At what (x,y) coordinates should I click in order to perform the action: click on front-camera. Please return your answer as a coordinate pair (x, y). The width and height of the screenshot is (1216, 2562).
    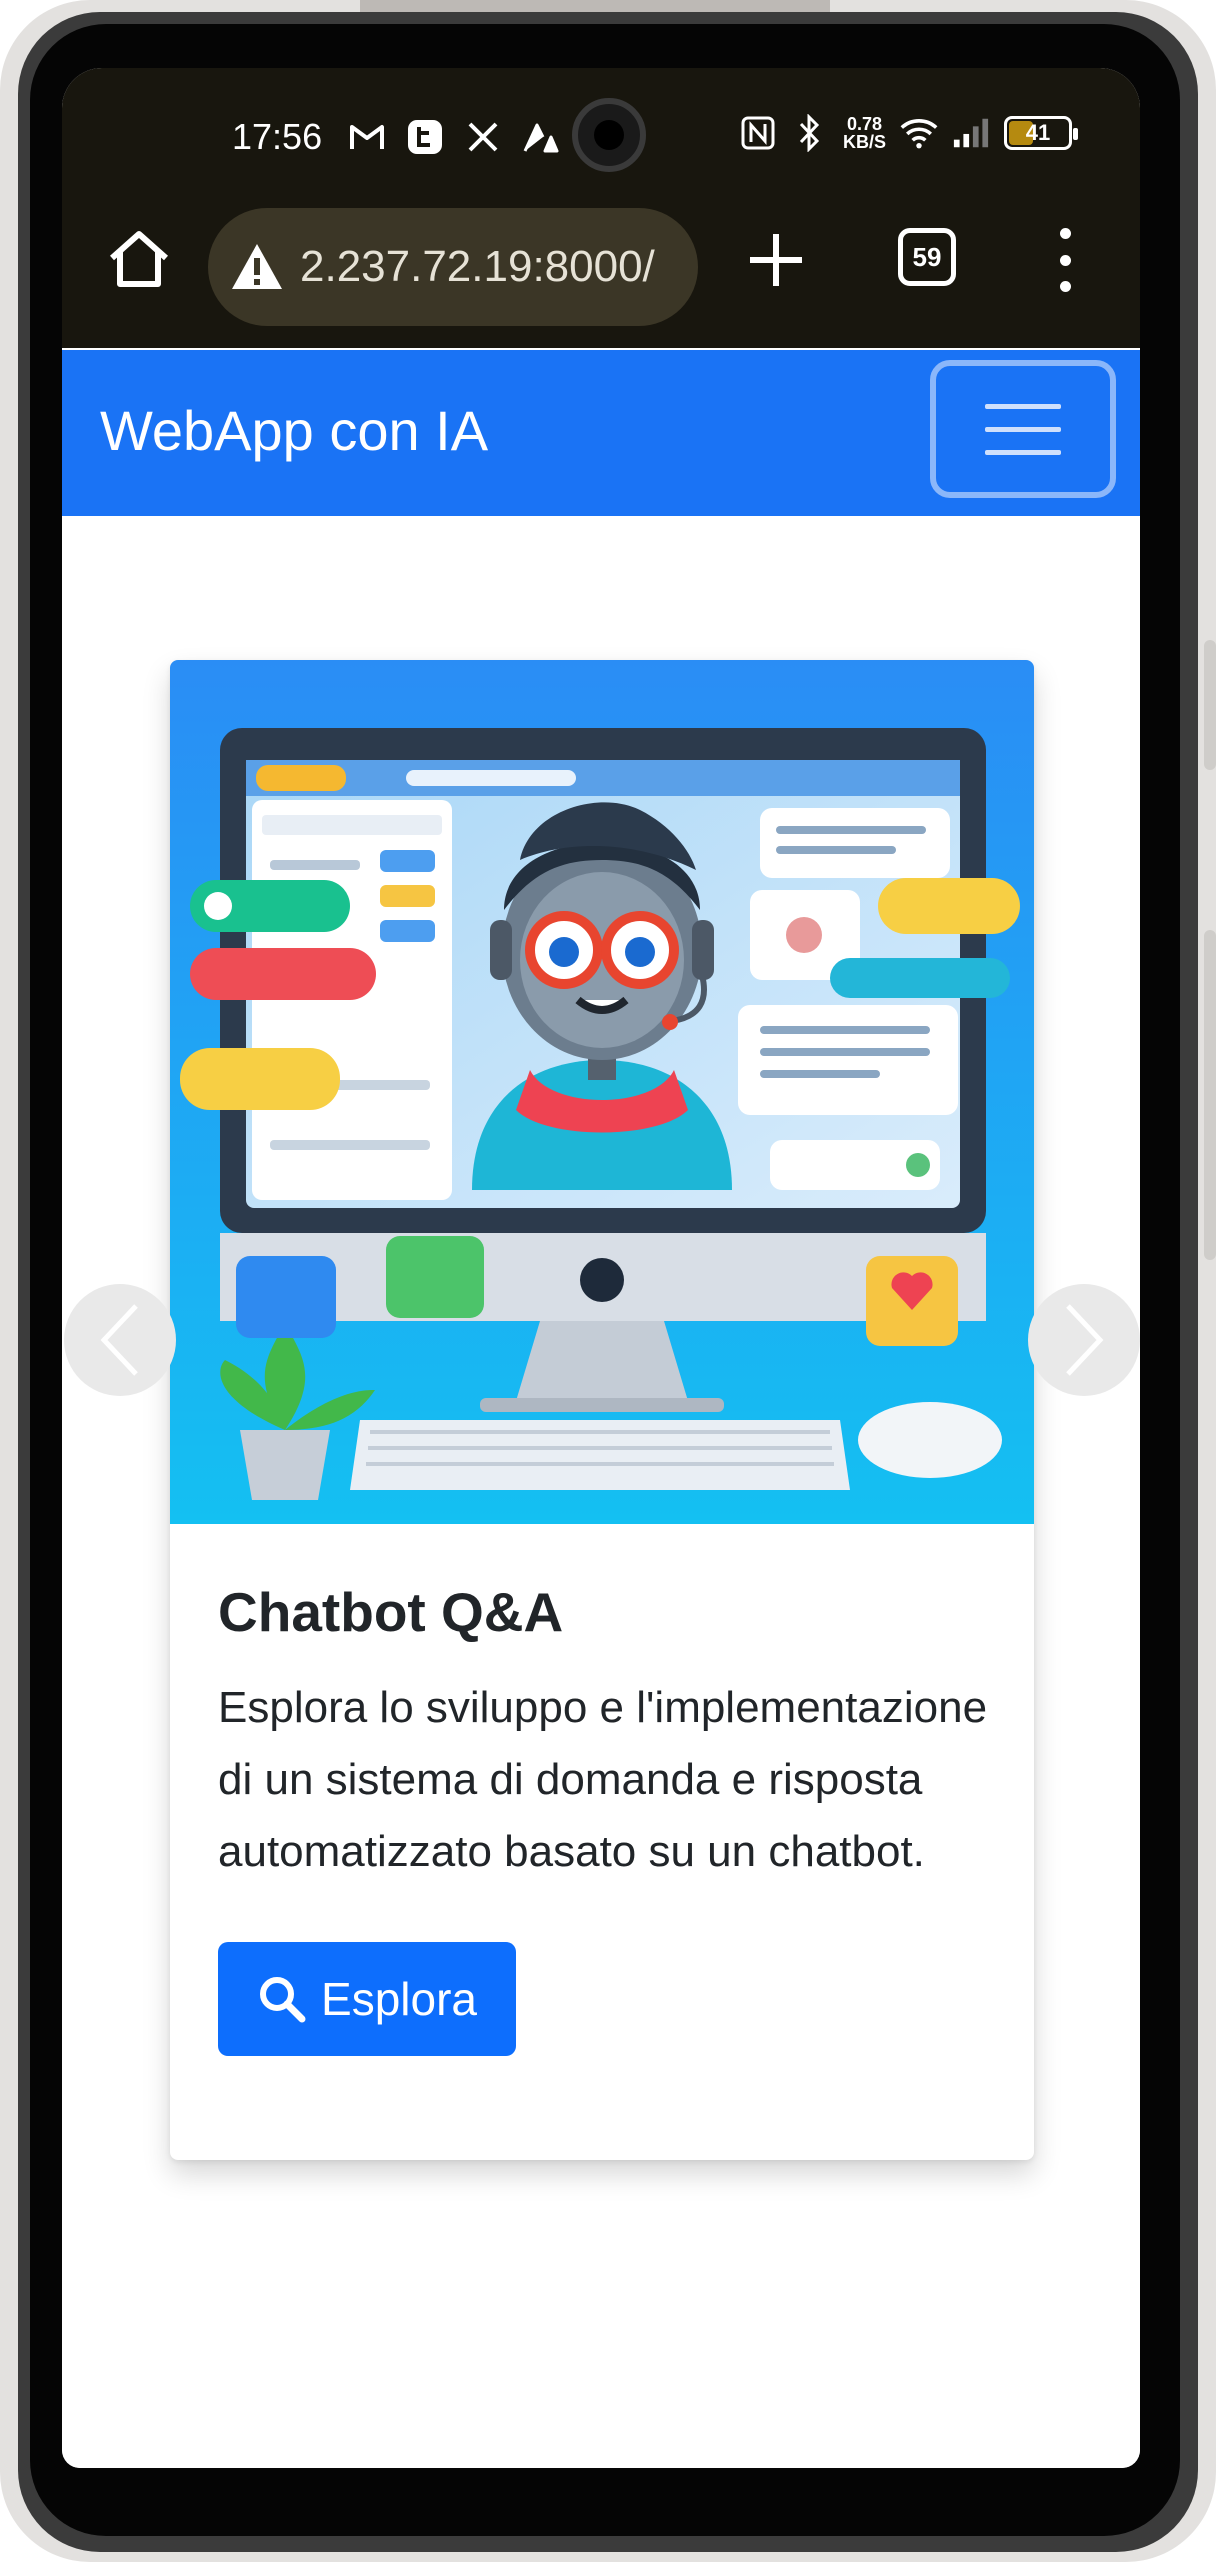
    Looking at the image, I should click on (609, 135).